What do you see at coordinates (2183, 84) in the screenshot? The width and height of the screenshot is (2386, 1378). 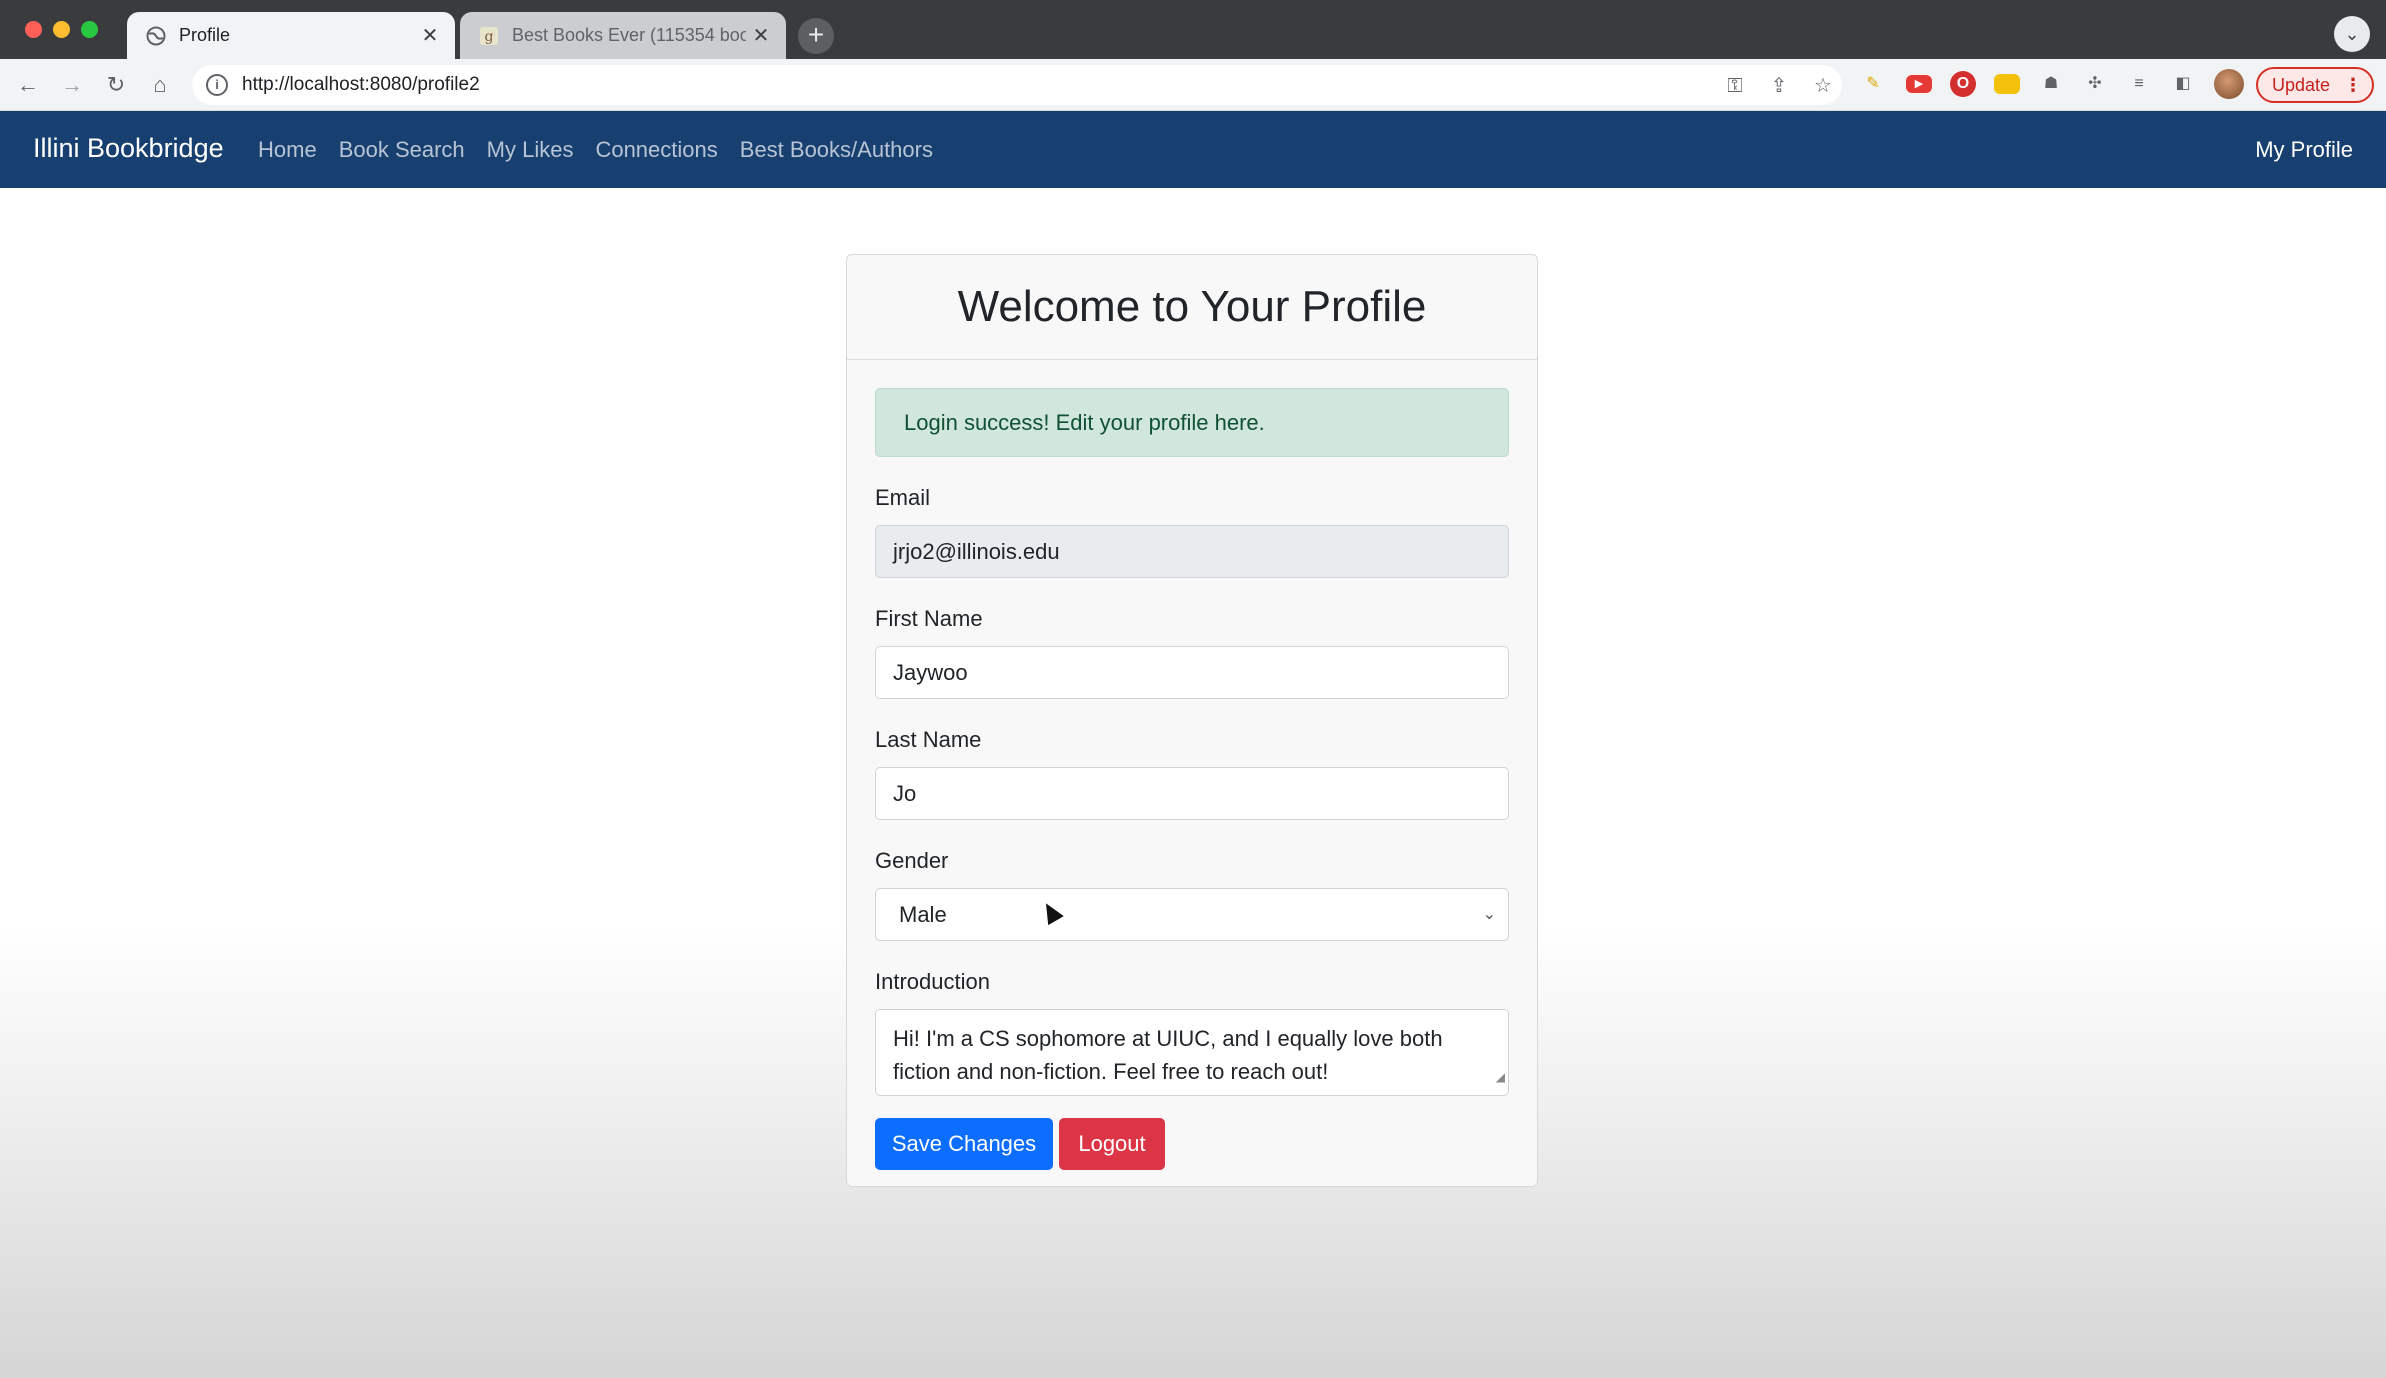 I see `side-panel-icon: ◧` at bounding box center [2183, 84].